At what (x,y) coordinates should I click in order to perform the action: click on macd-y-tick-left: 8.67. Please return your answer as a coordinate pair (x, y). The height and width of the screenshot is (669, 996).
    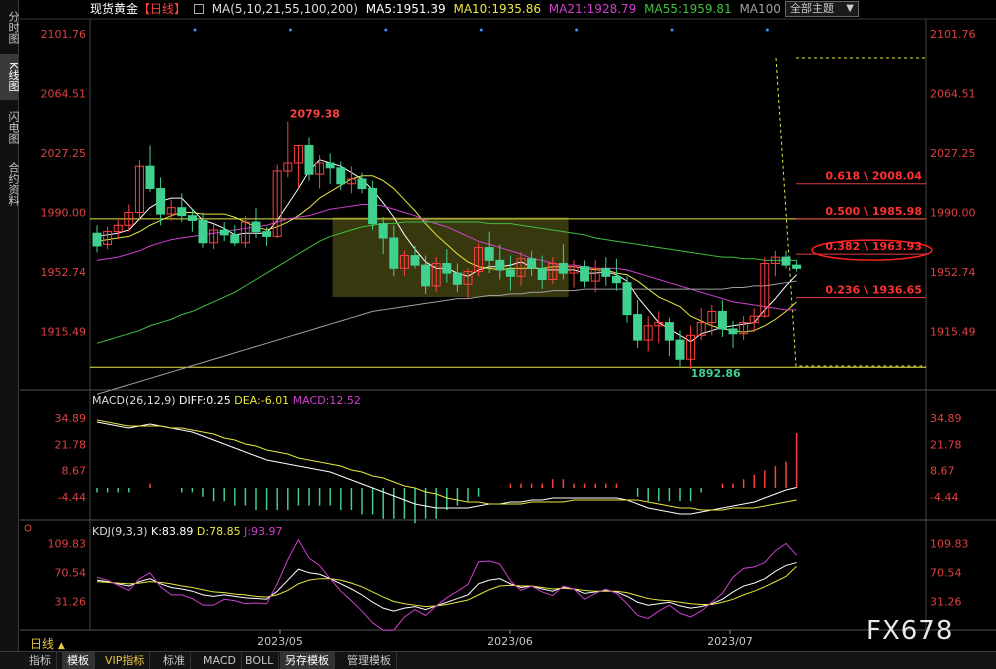
    Looking at the image, I should click on (74, 471).